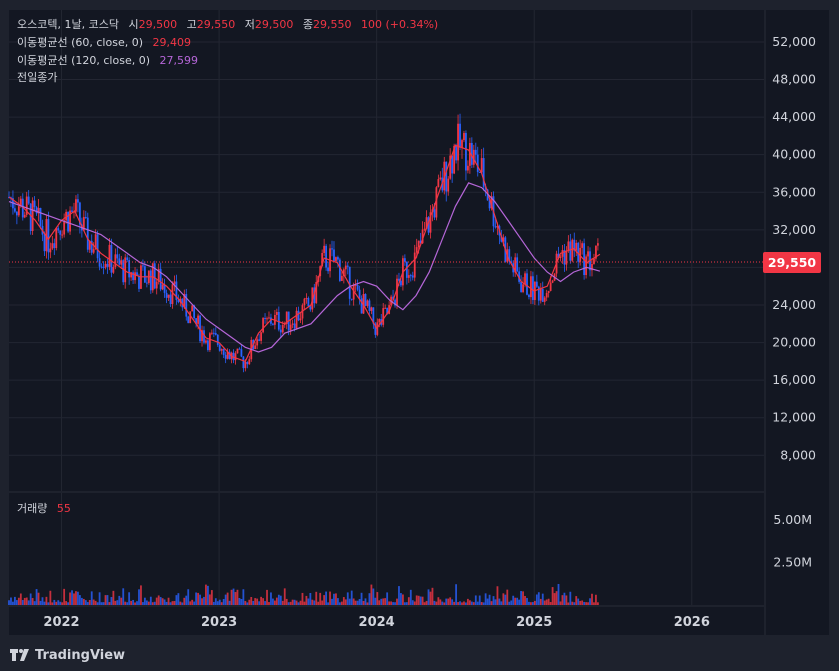 The image size is (839, 671). I want to click on tradingview-logo: TradingView, so click(67, 655).